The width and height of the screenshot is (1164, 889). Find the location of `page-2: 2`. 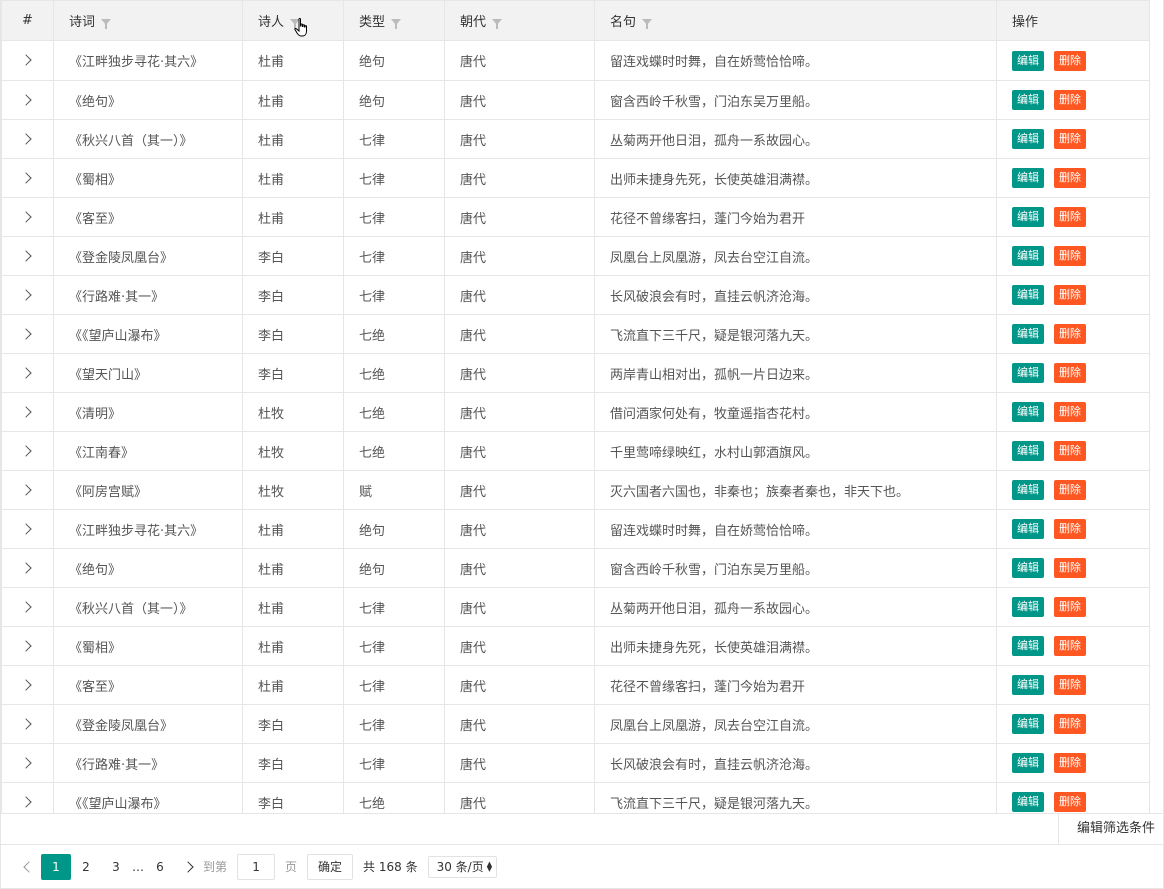

page-2: 2 is located at coordinates (86, 867).